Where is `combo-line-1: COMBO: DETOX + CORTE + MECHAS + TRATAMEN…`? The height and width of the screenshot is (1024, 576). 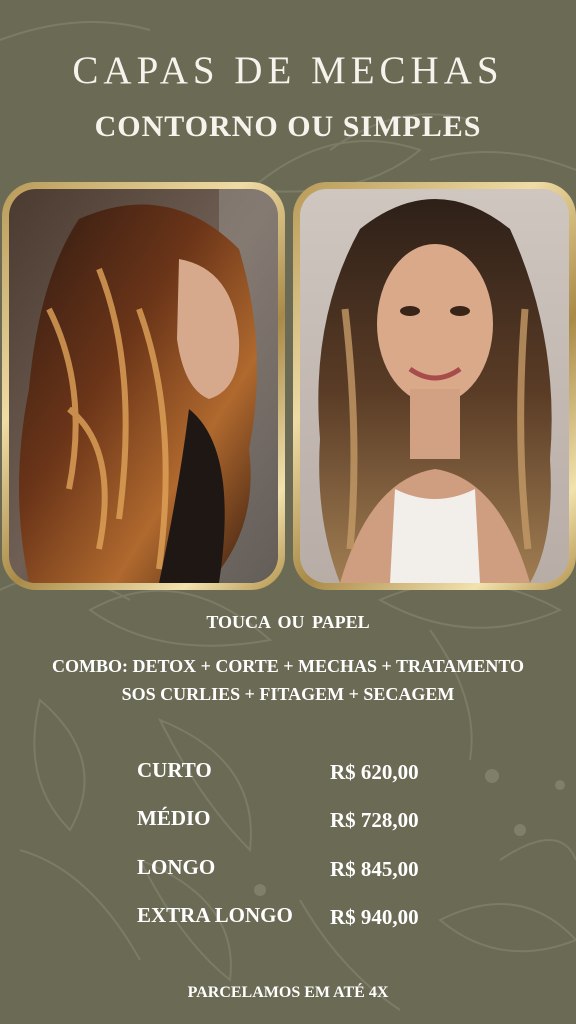 combo-line-1: COMBO: DETOX + CORTE + MECHAS + TRATAMEN… is located at coordinates (288, 666).